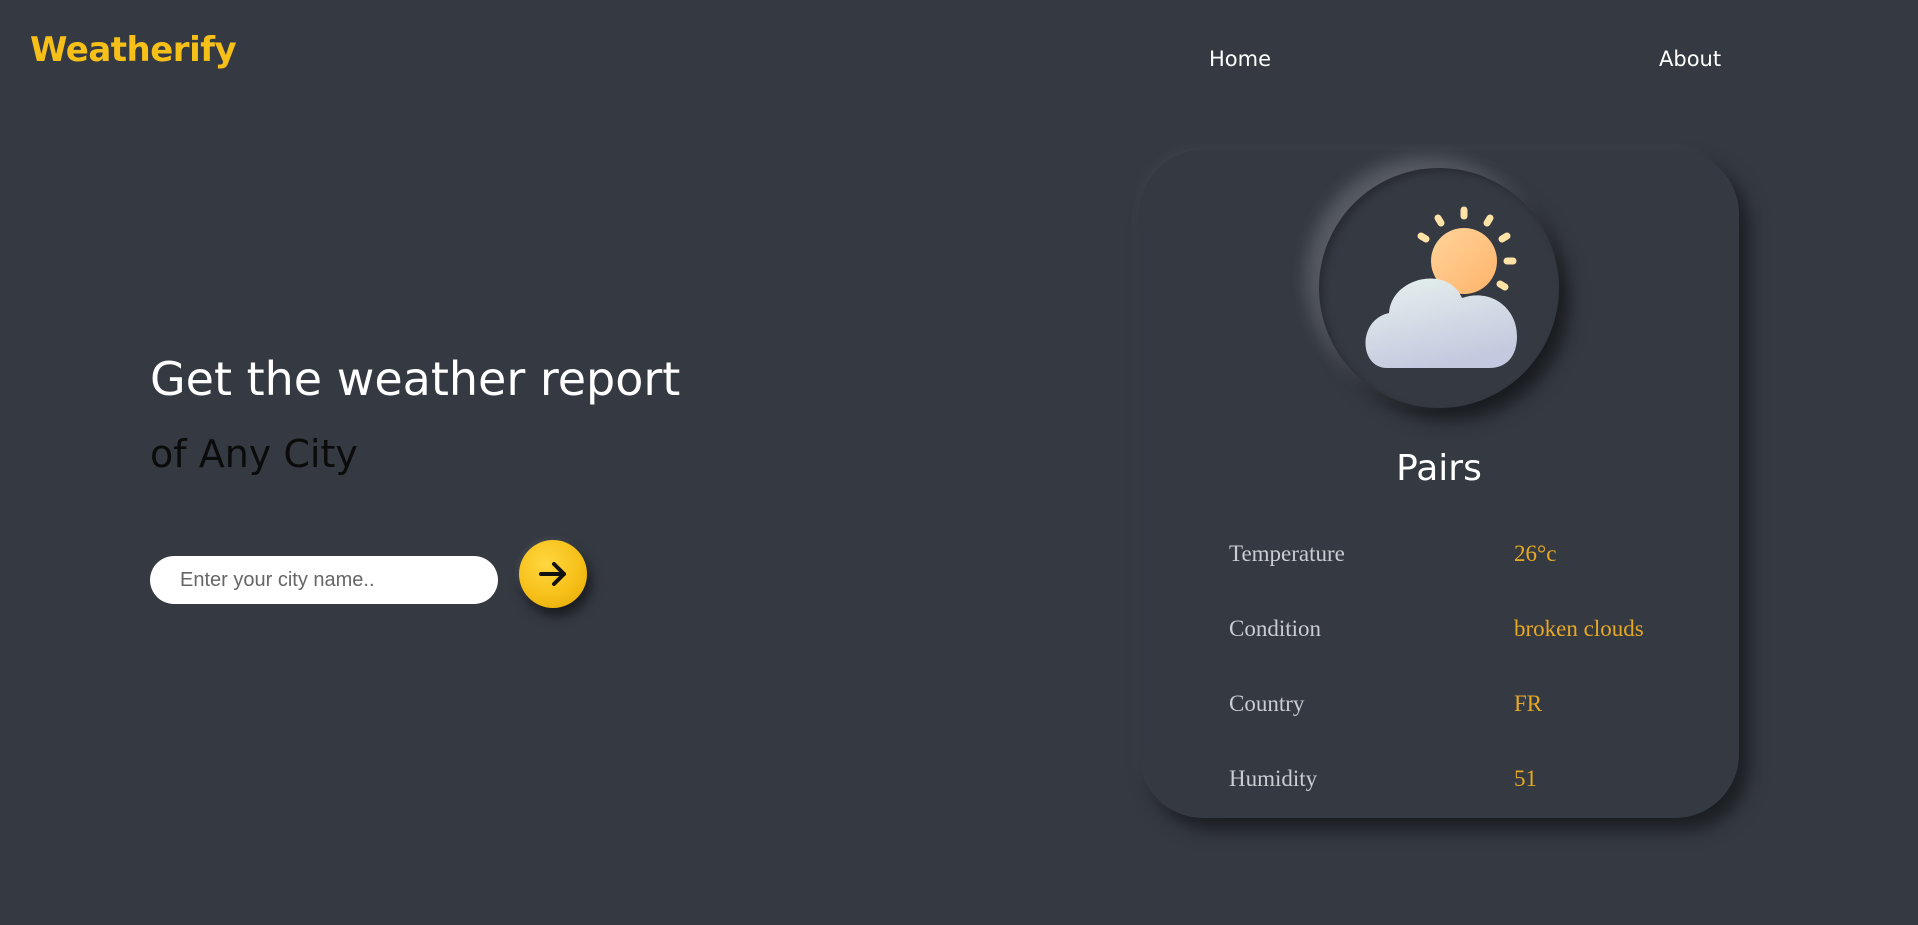  What do you see at coordinates (133, 50) in the screenshot?
I see `app-logo: Weatherify` at bounding box center [133, 50].